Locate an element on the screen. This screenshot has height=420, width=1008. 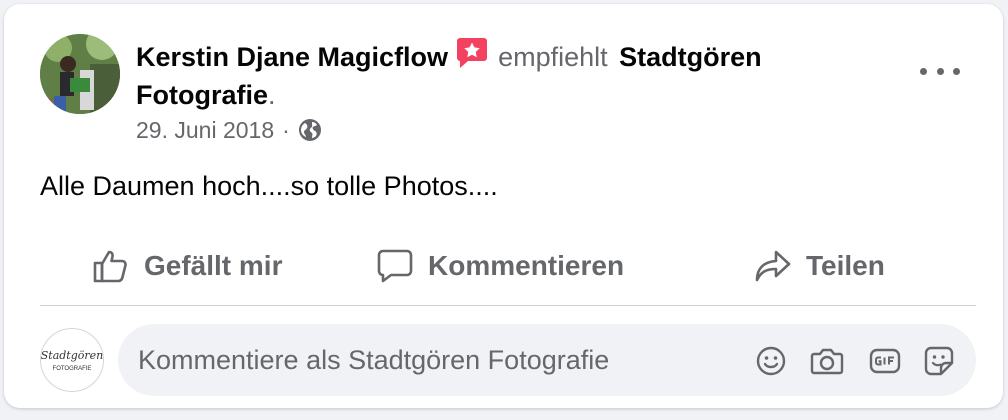
post-meta: 29. Juni 2018 · is located at coordinates (229, 130).